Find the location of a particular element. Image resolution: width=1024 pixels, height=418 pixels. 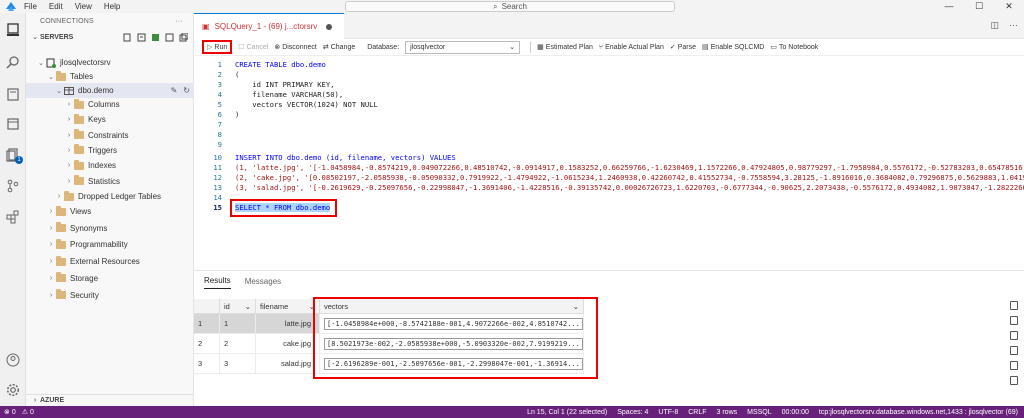

id-cell: 3 is located at coordinates (238, 364).